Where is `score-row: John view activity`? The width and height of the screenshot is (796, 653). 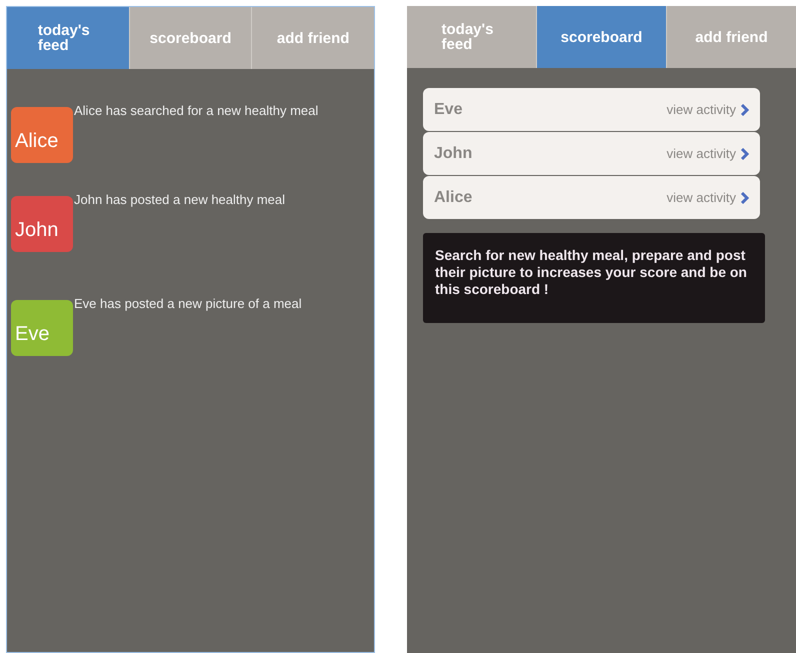 score-row: John view activity is located at coordinates (591, 153).